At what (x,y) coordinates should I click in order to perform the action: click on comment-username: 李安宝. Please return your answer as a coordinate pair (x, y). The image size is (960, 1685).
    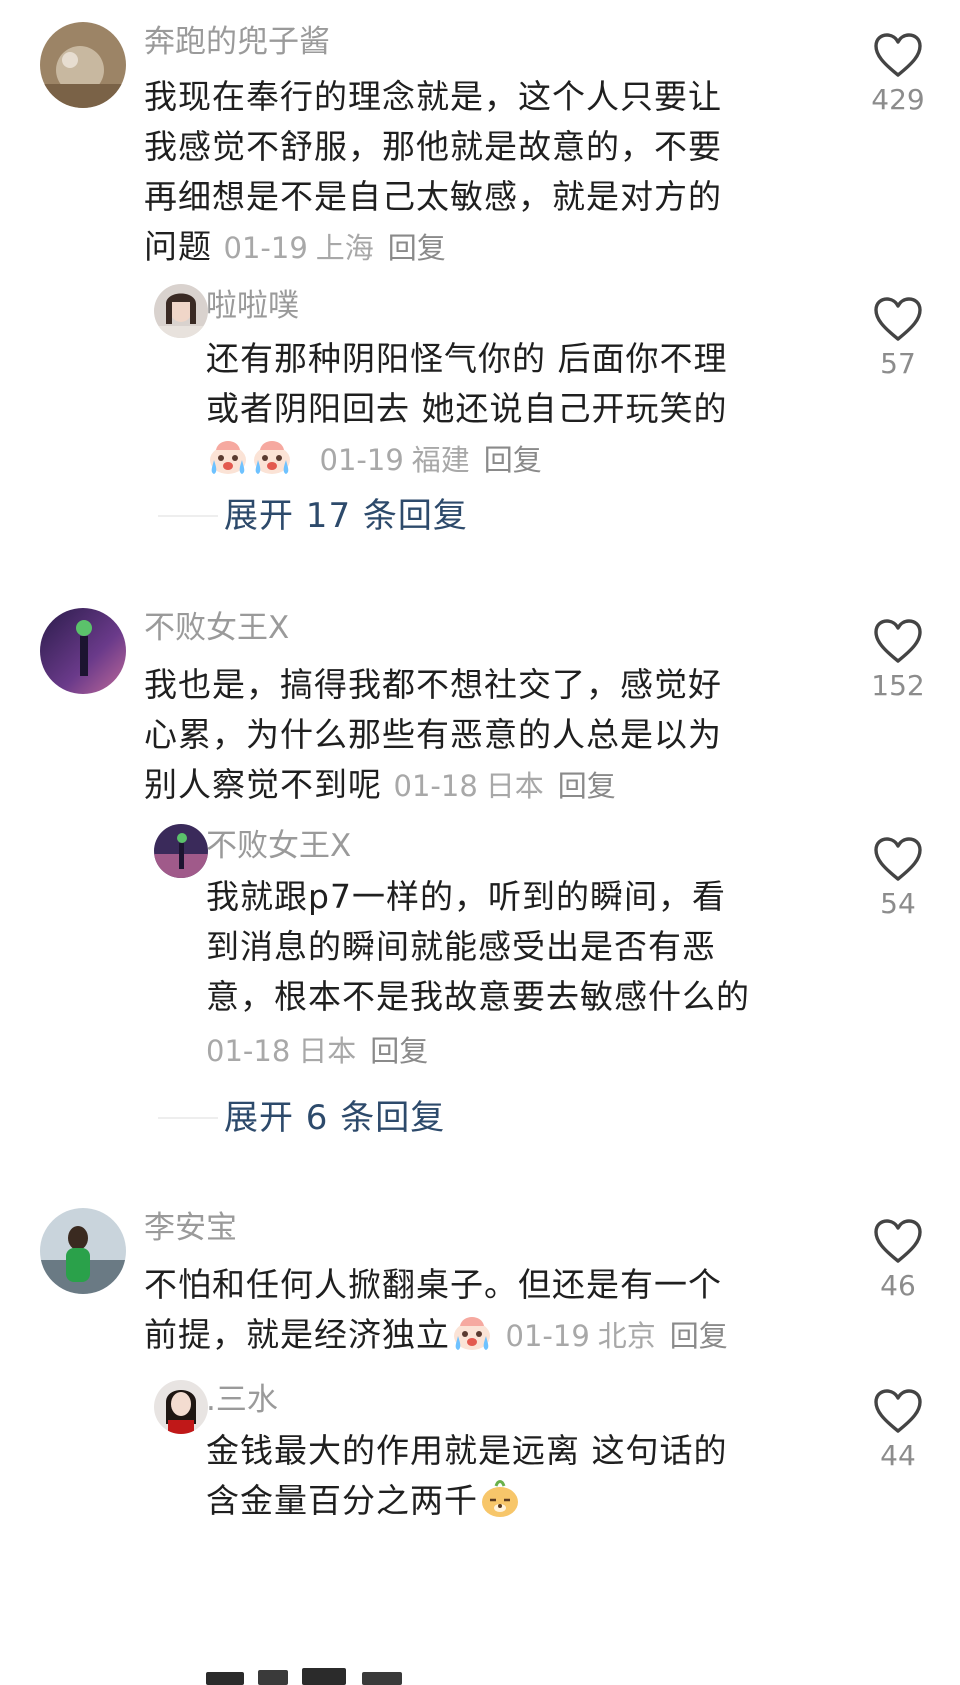
    Looking at the image, I should click on (190, 1228).